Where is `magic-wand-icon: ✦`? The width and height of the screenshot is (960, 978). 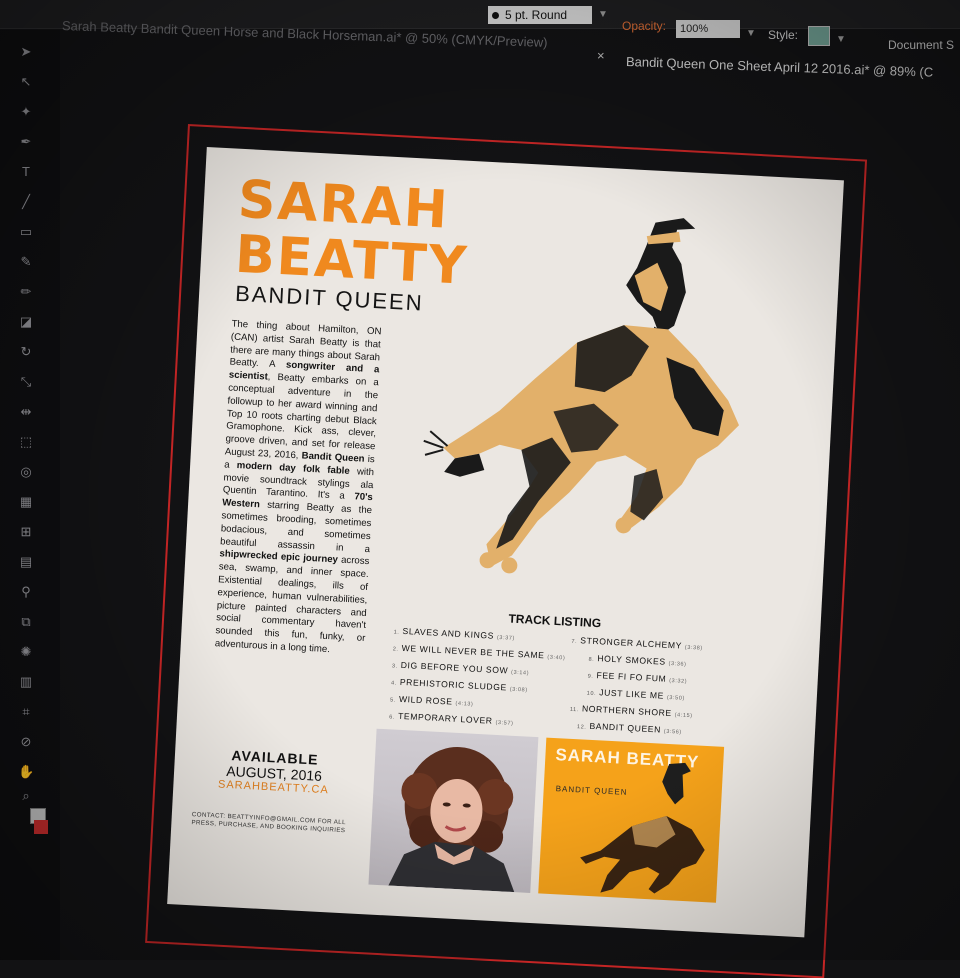
magic-wand-icon: ✦ is located at coordinates (26, 112).